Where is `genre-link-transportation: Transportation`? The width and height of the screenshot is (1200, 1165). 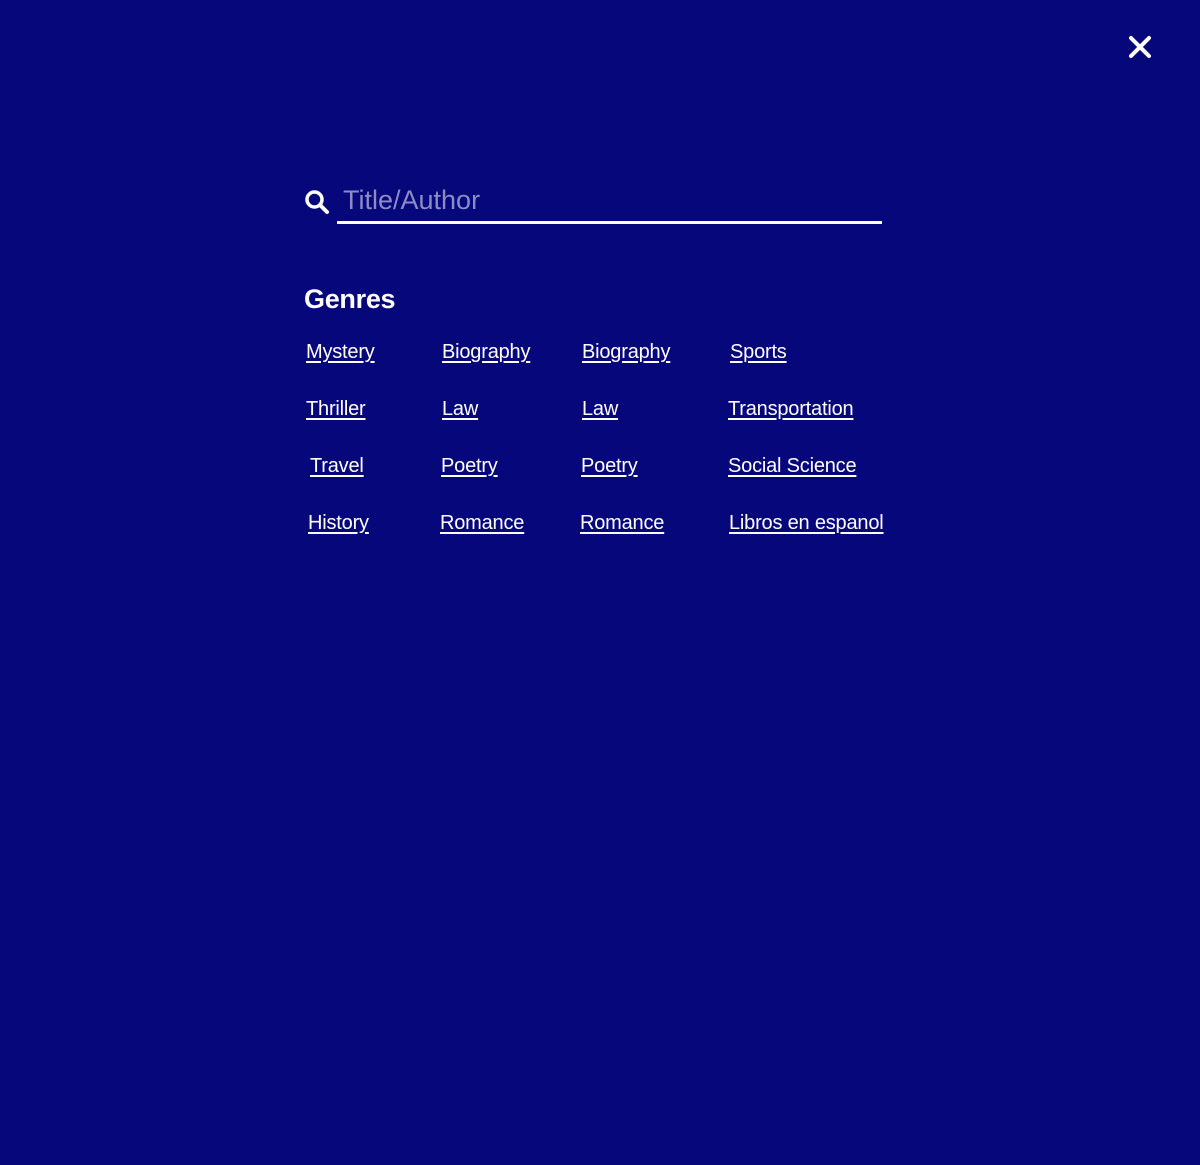 genre-link-transportation: Transportation is located at coordinates (791, 409).